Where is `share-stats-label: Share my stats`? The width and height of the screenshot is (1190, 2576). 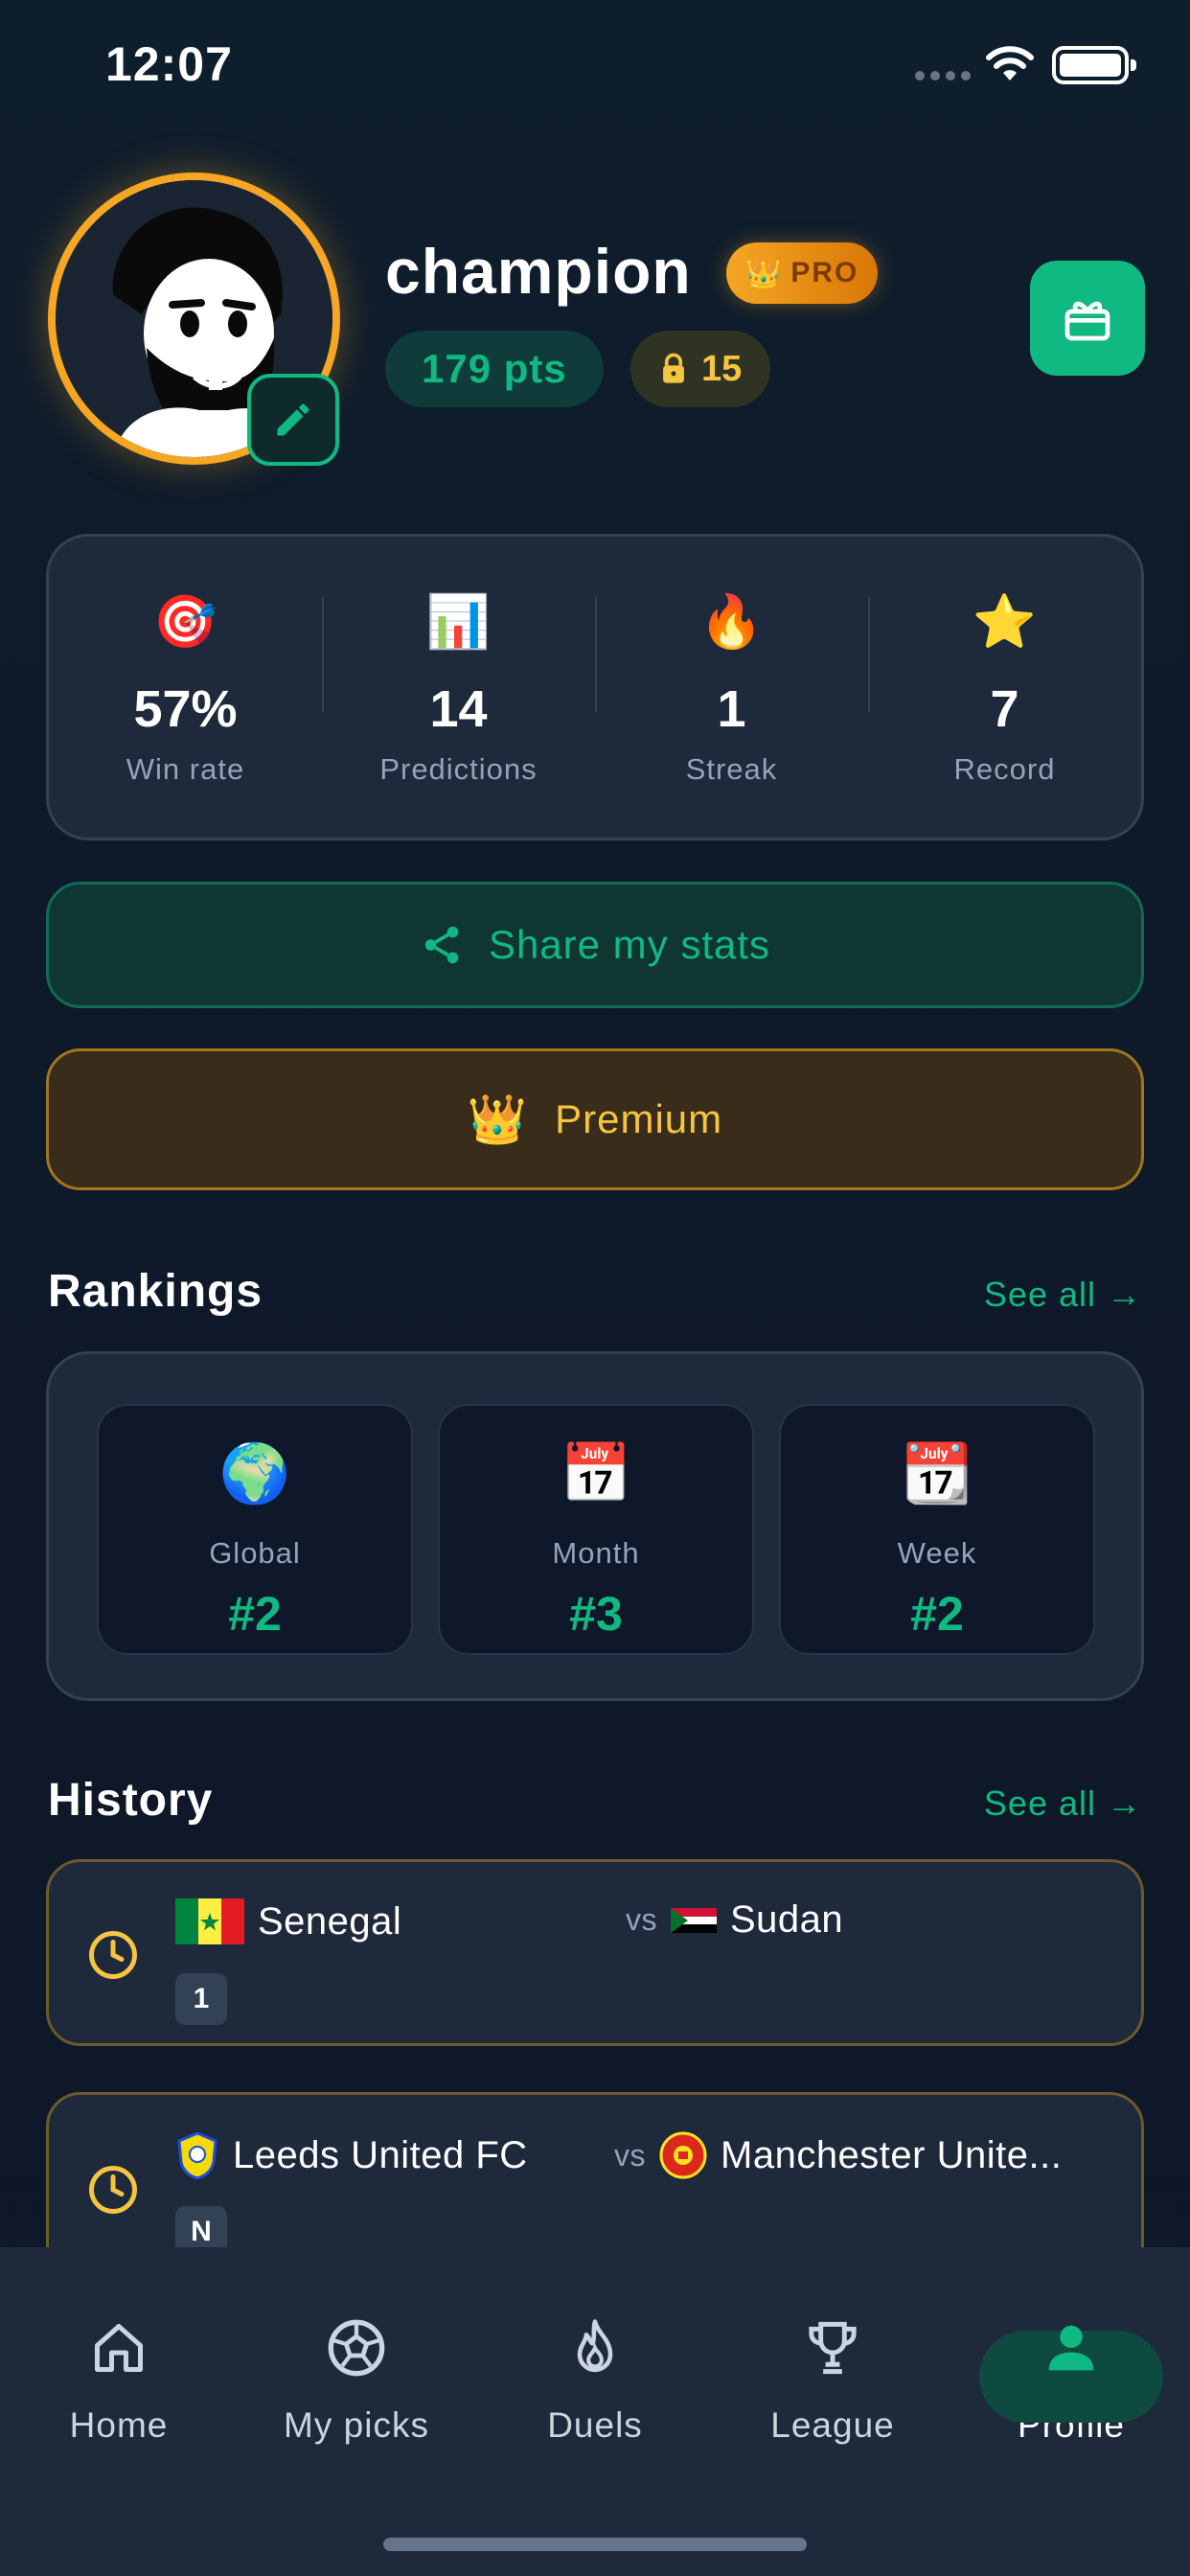 share-stats-label: Share my stats is located at coordinates (630, 945).